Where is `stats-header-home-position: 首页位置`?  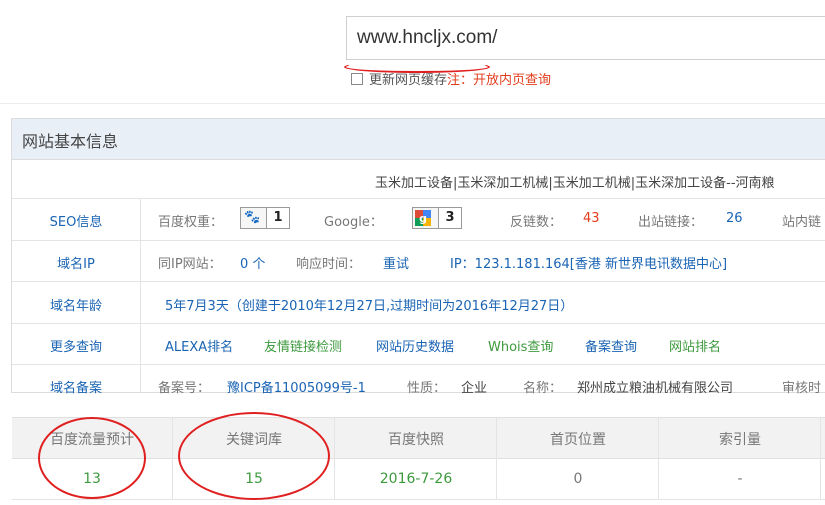 stats-header-home-position: 首页位置 is located at coordinates (578, 440).